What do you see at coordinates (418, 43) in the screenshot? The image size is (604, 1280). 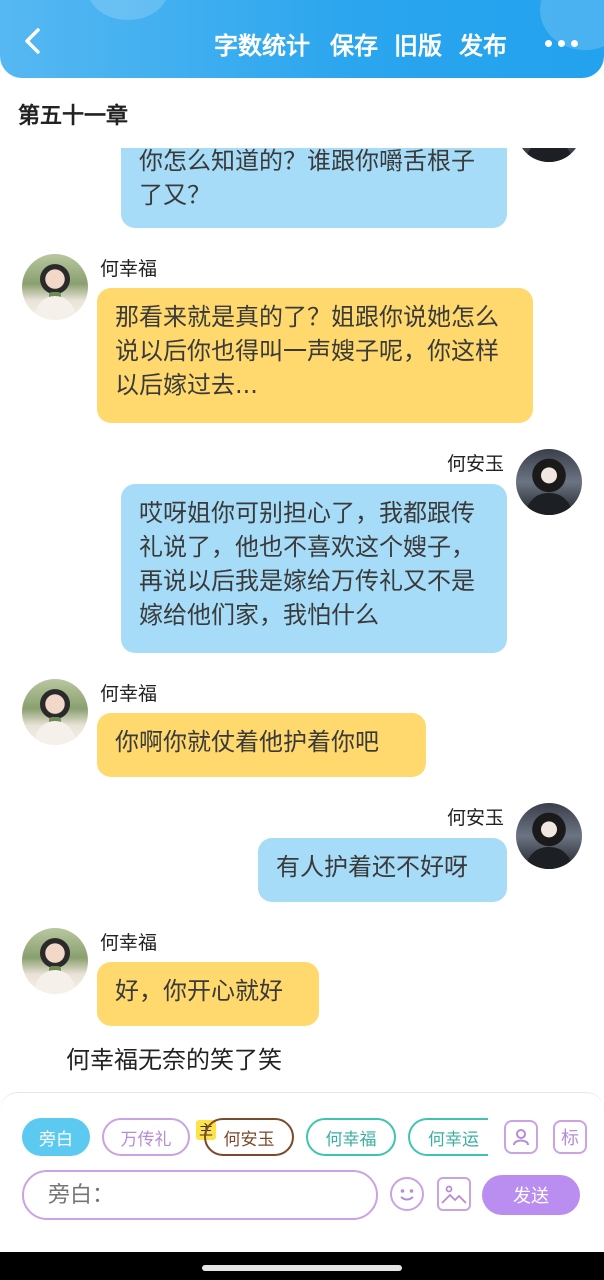 I see `old-version-button: 旧版` at bounding box center [418, 43].